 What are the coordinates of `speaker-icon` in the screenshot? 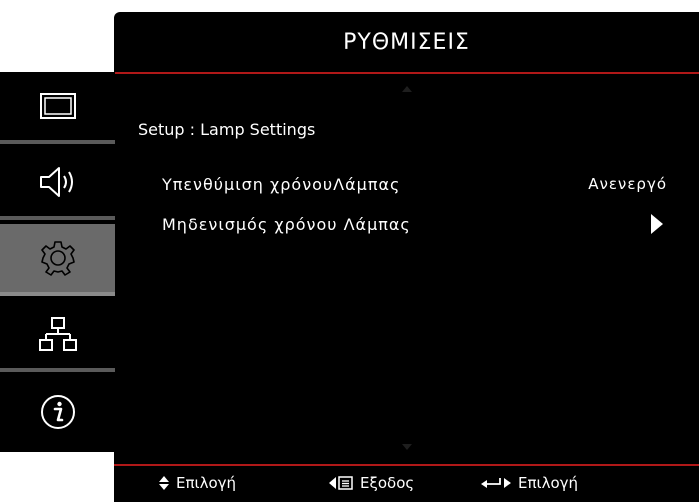 It's located at (56, 182).